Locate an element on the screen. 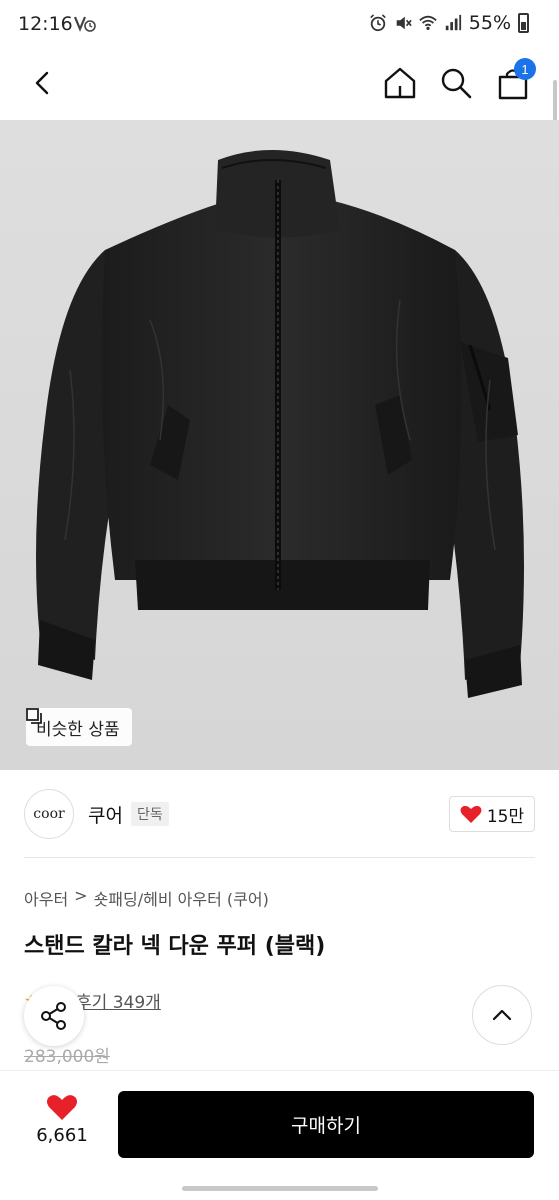 This screenshot has width=559, height=1200. breadcrumb: 아우터 > 숏패딩/헤비 아우터 (쿠어) is located at coordinates (146, 898).